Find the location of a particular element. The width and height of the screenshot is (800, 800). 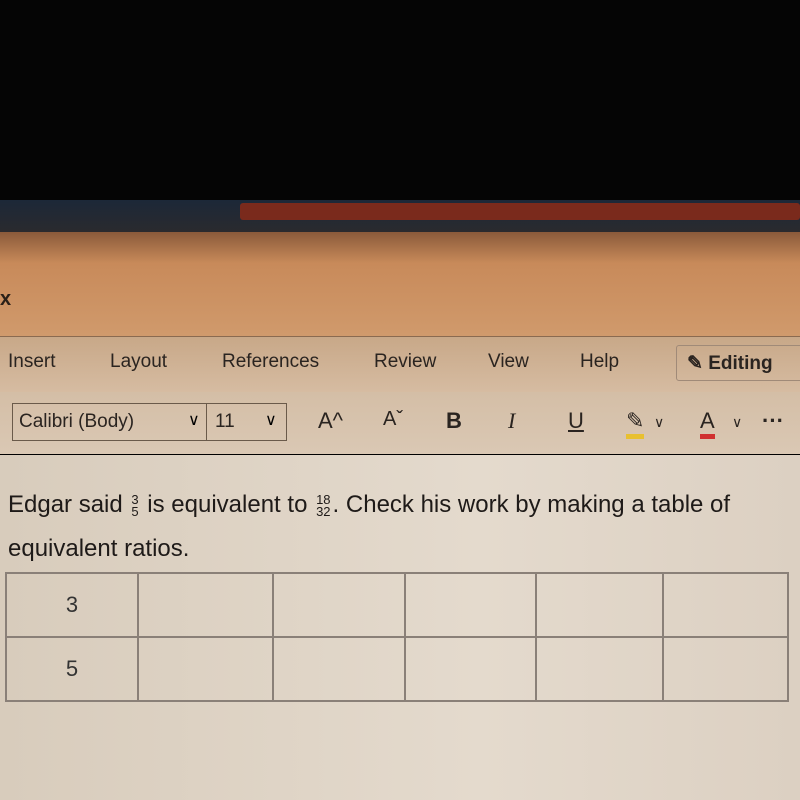

denominator: 5 is located at coordinates (135, 511).